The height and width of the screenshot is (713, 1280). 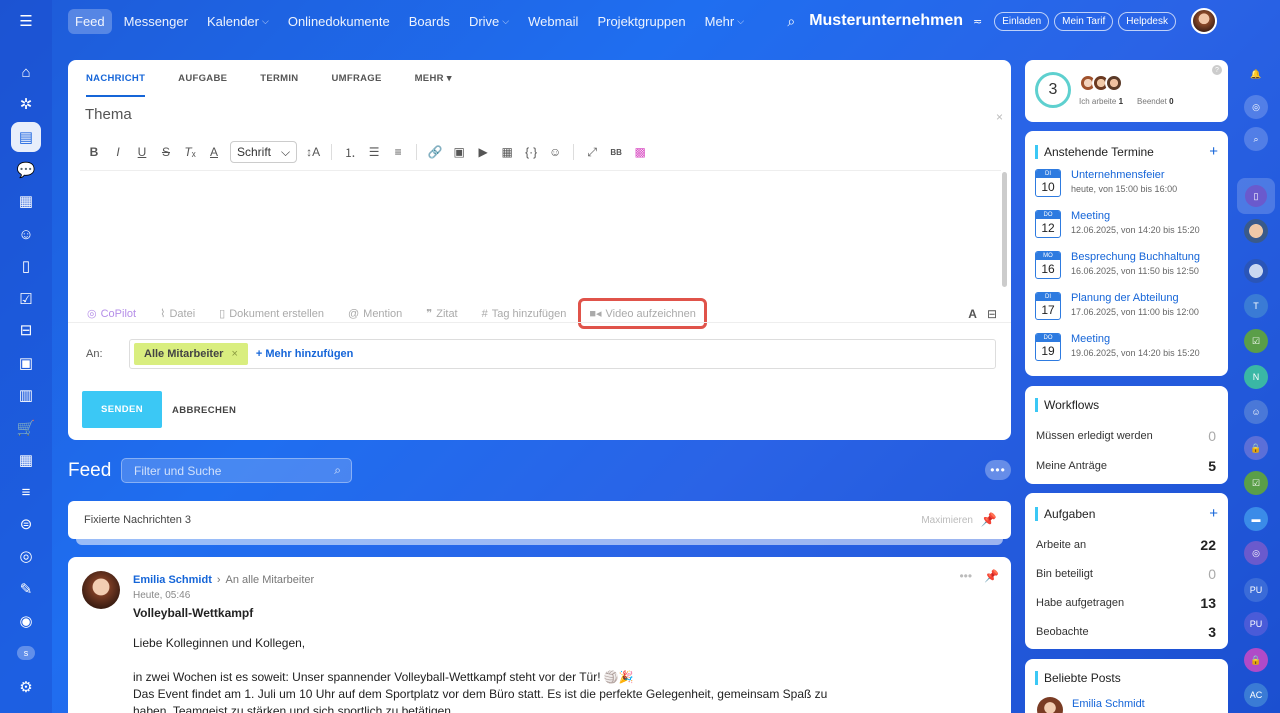 What do you see at coordinates (1204, 21) in the screenshot?
I see `user-avatar` at bounding box center [1204, 21].